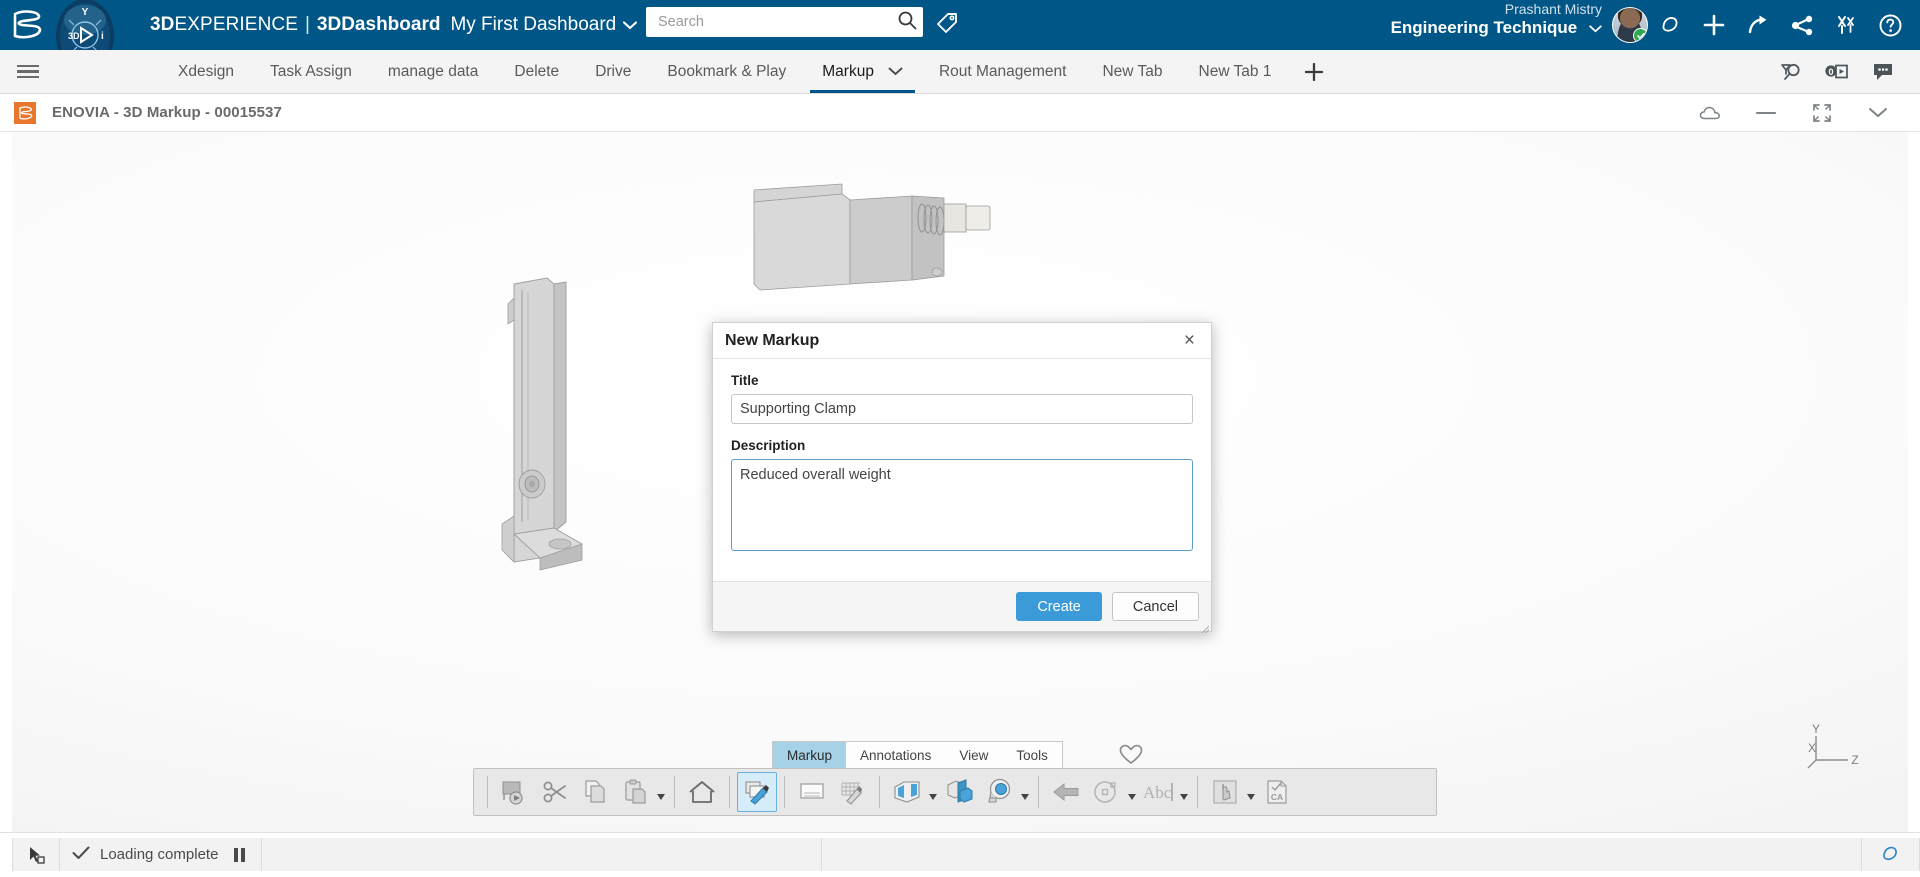  What do you see at coordinates (25, 112) in the screenshot?
I see `enovia-3ds-icon` at bounding box center [25, 112].